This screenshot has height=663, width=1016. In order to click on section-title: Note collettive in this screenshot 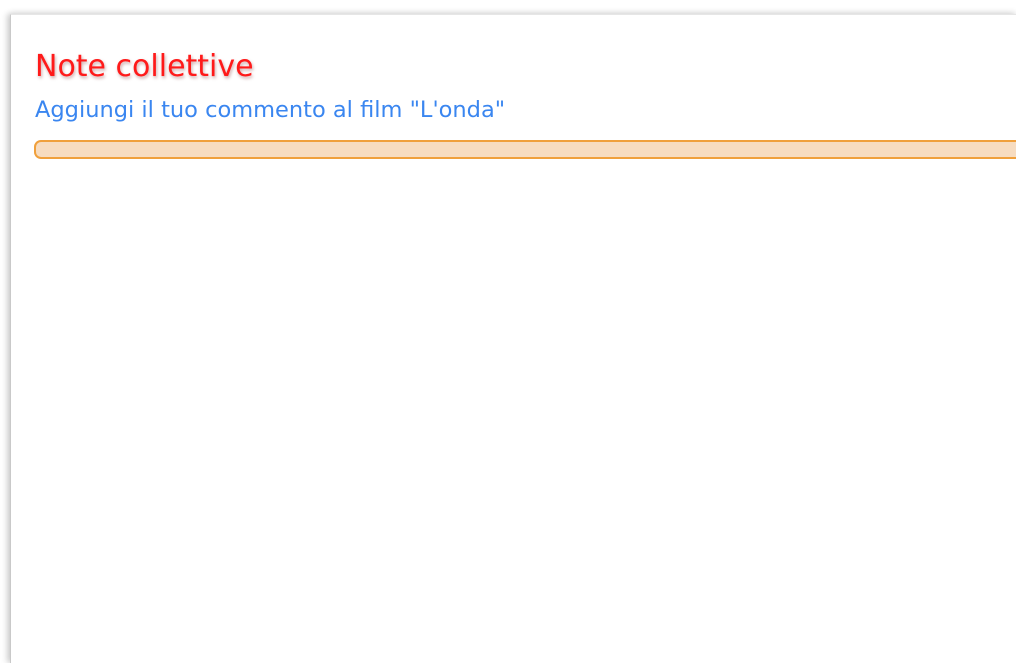, I will do `click(144, 66)`.